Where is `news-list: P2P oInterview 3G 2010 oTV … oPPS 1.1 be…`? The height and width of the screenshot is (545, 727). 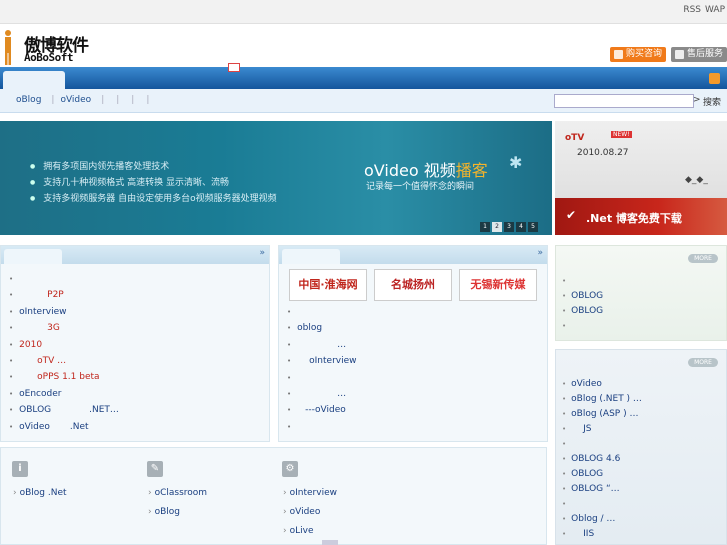
news-list: P2P oInterview 3G 2010 oTV … oPPS 1.1 be… is located at coordinates (64, 353).